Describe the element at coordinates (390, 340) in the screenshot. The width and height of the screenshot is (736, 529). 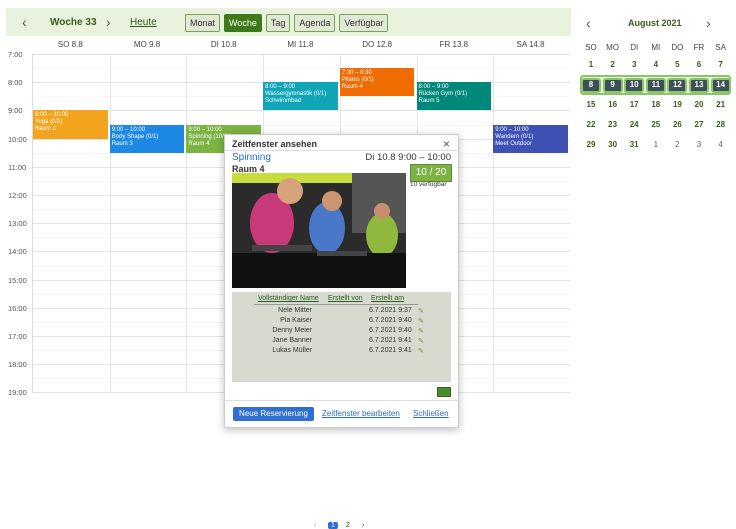
I see `row-created-at: 6.7.2021 9:41` at that location.